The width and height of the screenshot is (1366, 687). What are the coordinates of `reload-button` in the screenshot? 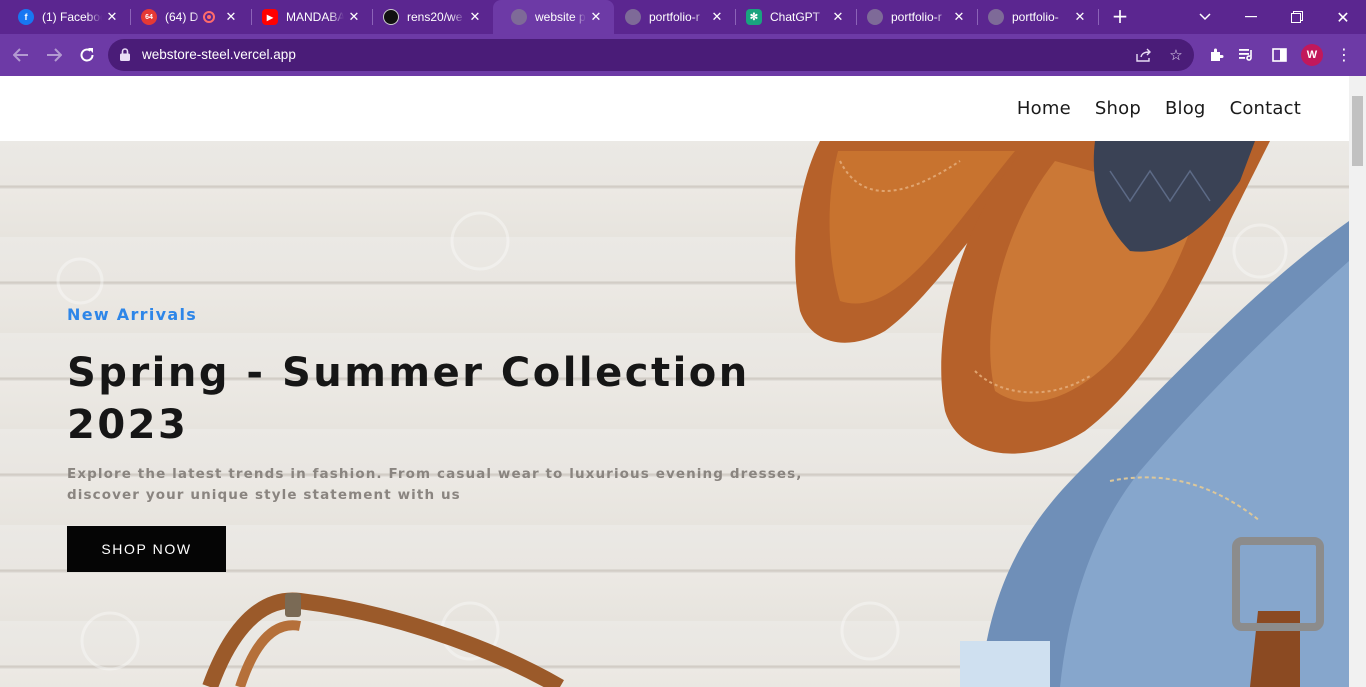 It's located at (87, 55).